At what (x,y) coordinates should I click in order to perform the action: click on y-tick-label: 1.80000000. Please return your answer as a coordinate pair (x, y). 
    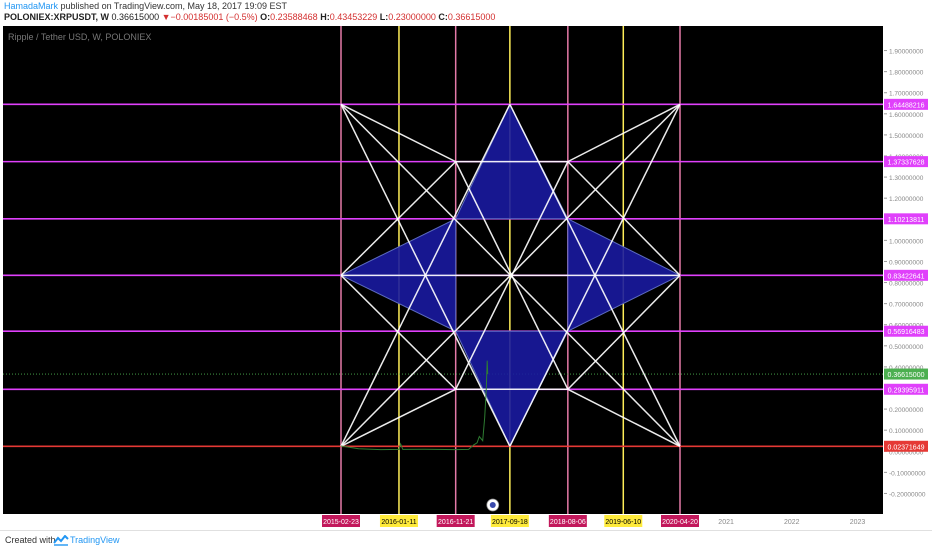
    Looking at the image, I should click on (906, 73).